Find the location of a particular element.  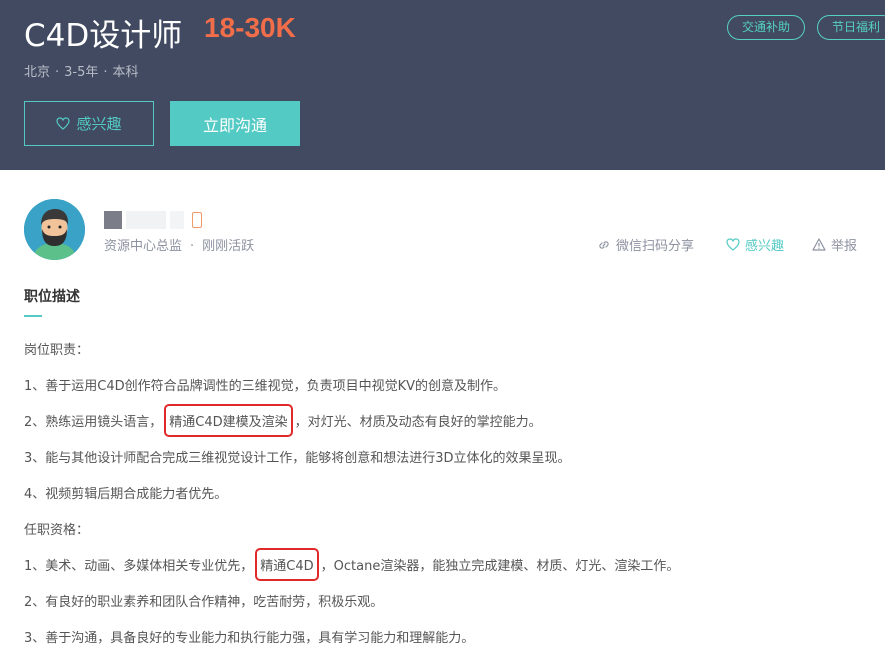

highlighted-keyword: 精通C4D建模及渲染 is located at coordinates (228, 420).